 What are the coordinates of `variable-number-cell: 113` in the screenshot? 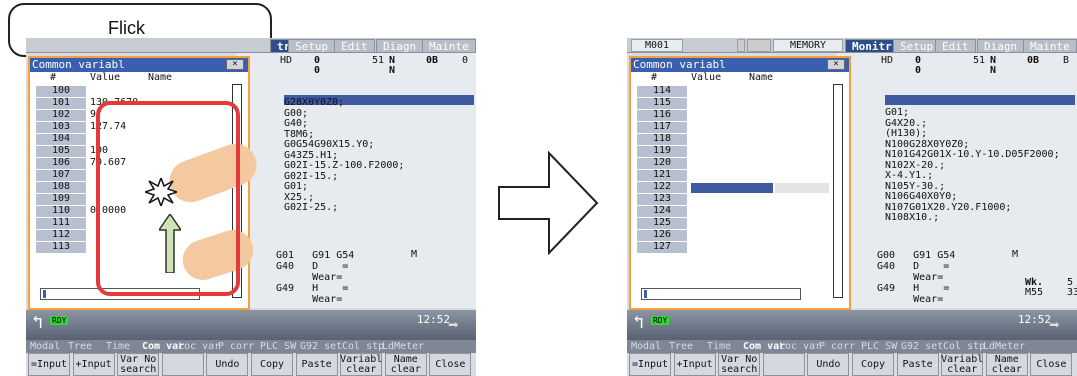 It's located at (61, 247).